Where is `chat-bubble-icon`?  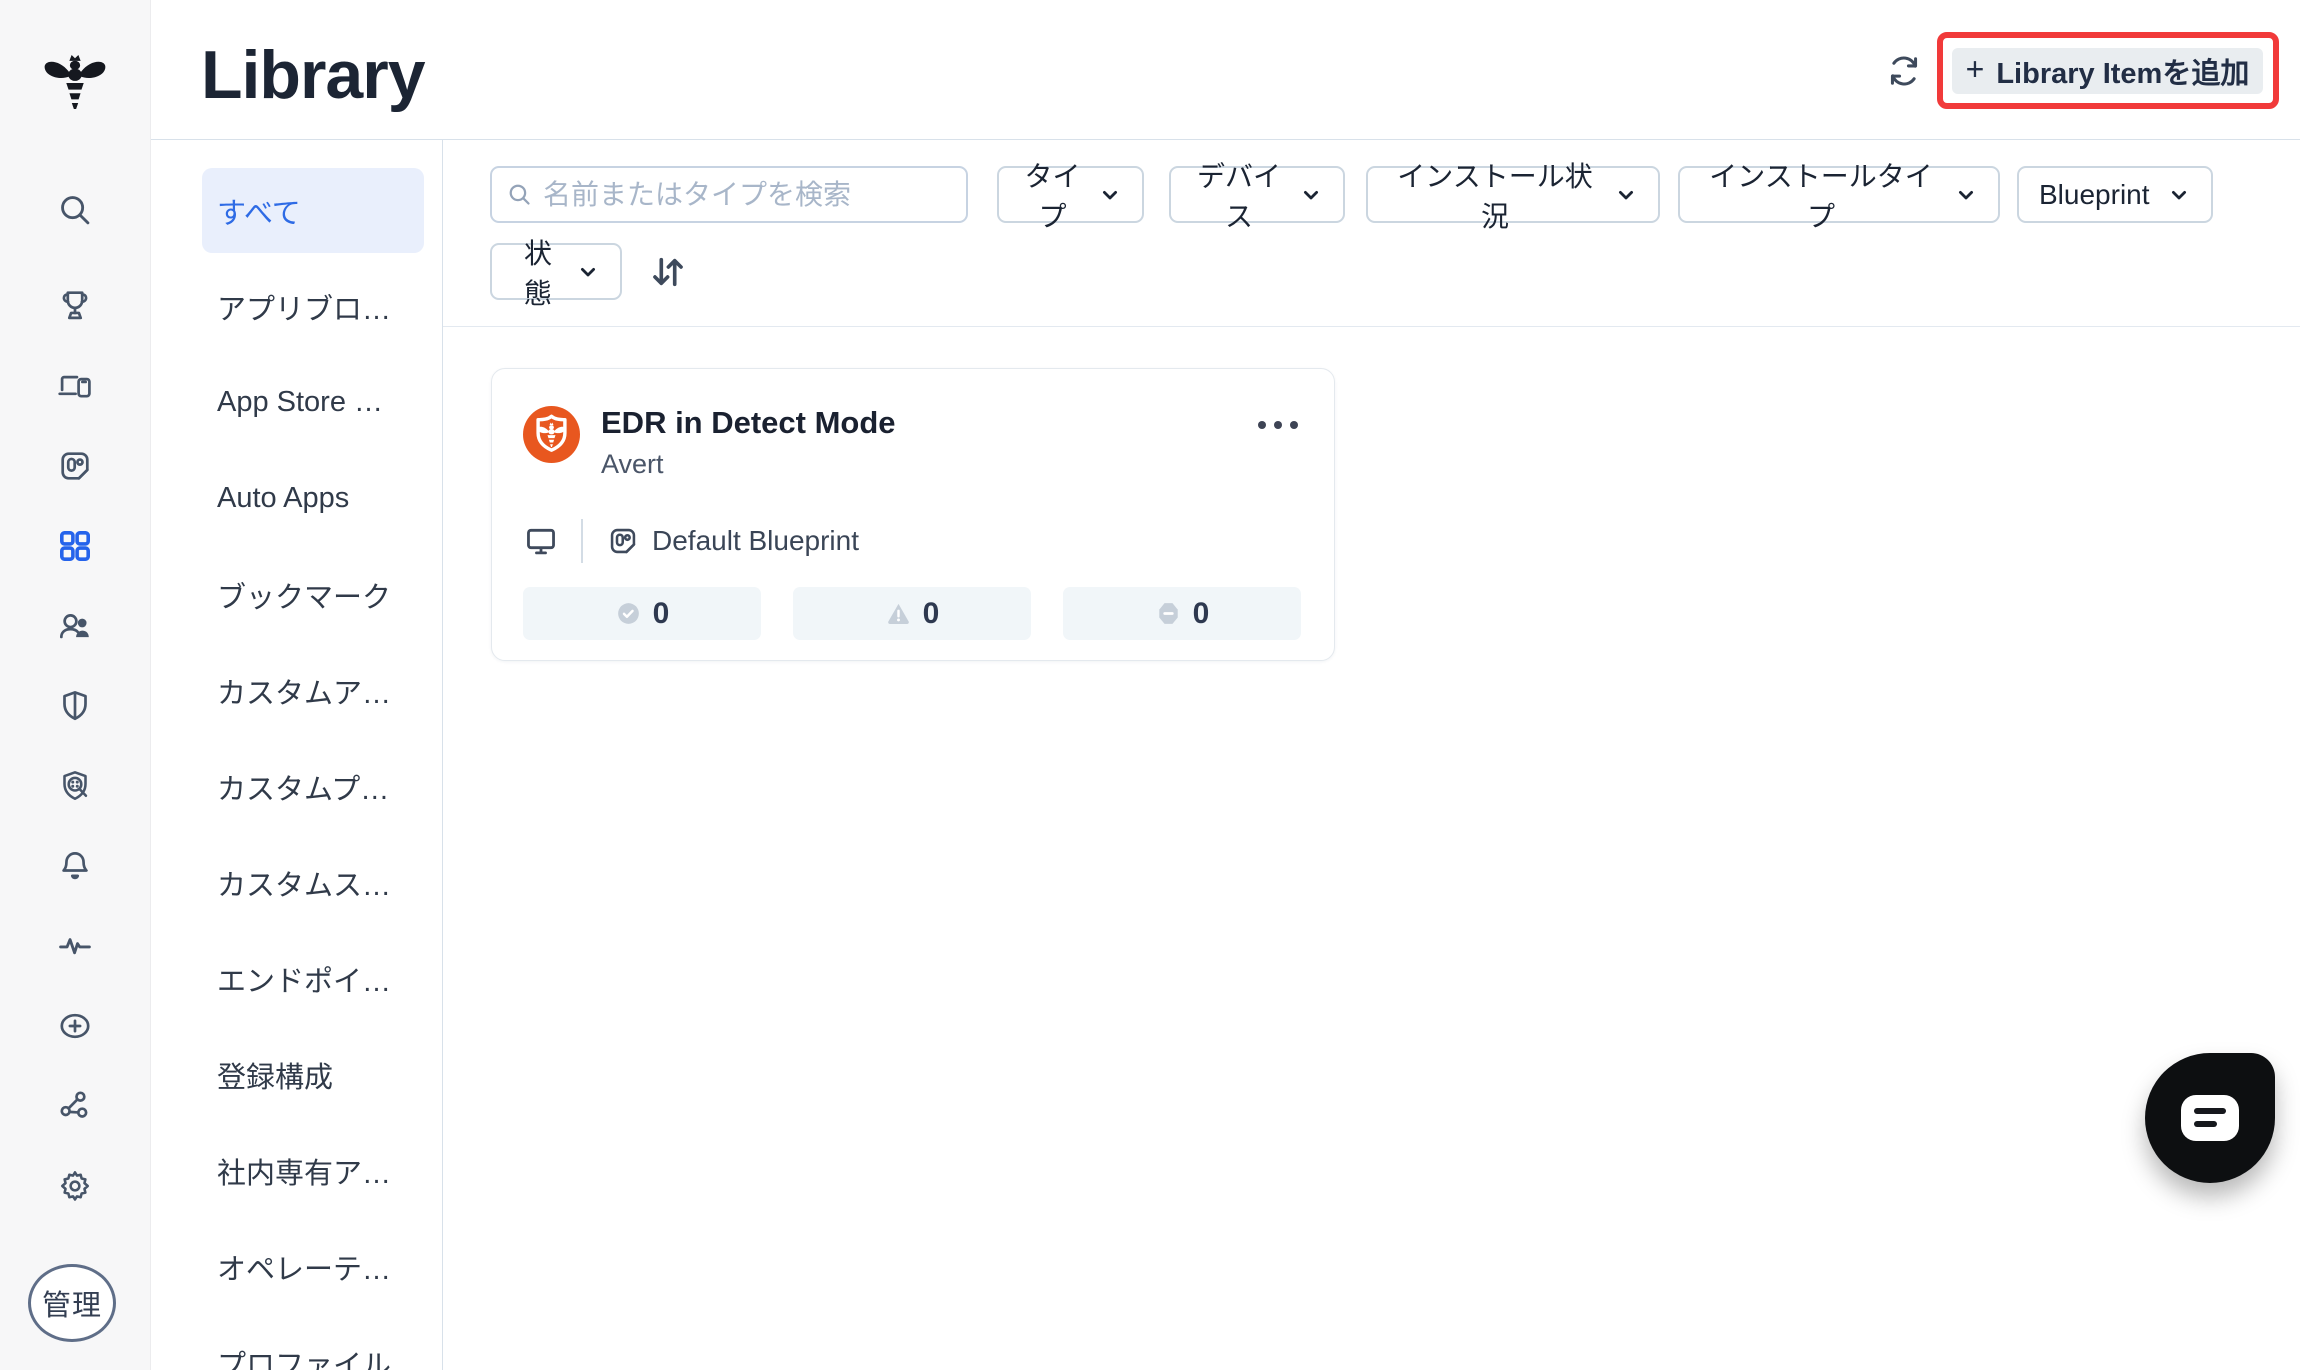
chat-bubble-icon is located at coordinates (2210, 1118).